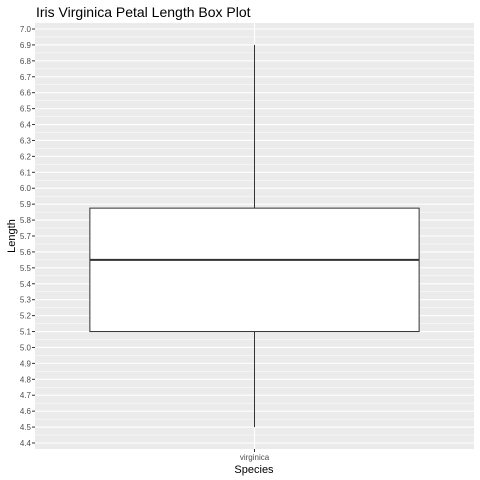 The image size is (480, 480). What do you see at coordinates (26, 29) in the screenshot?
I see `y-tick-label: 7.0` at bounding box center [26, 29].